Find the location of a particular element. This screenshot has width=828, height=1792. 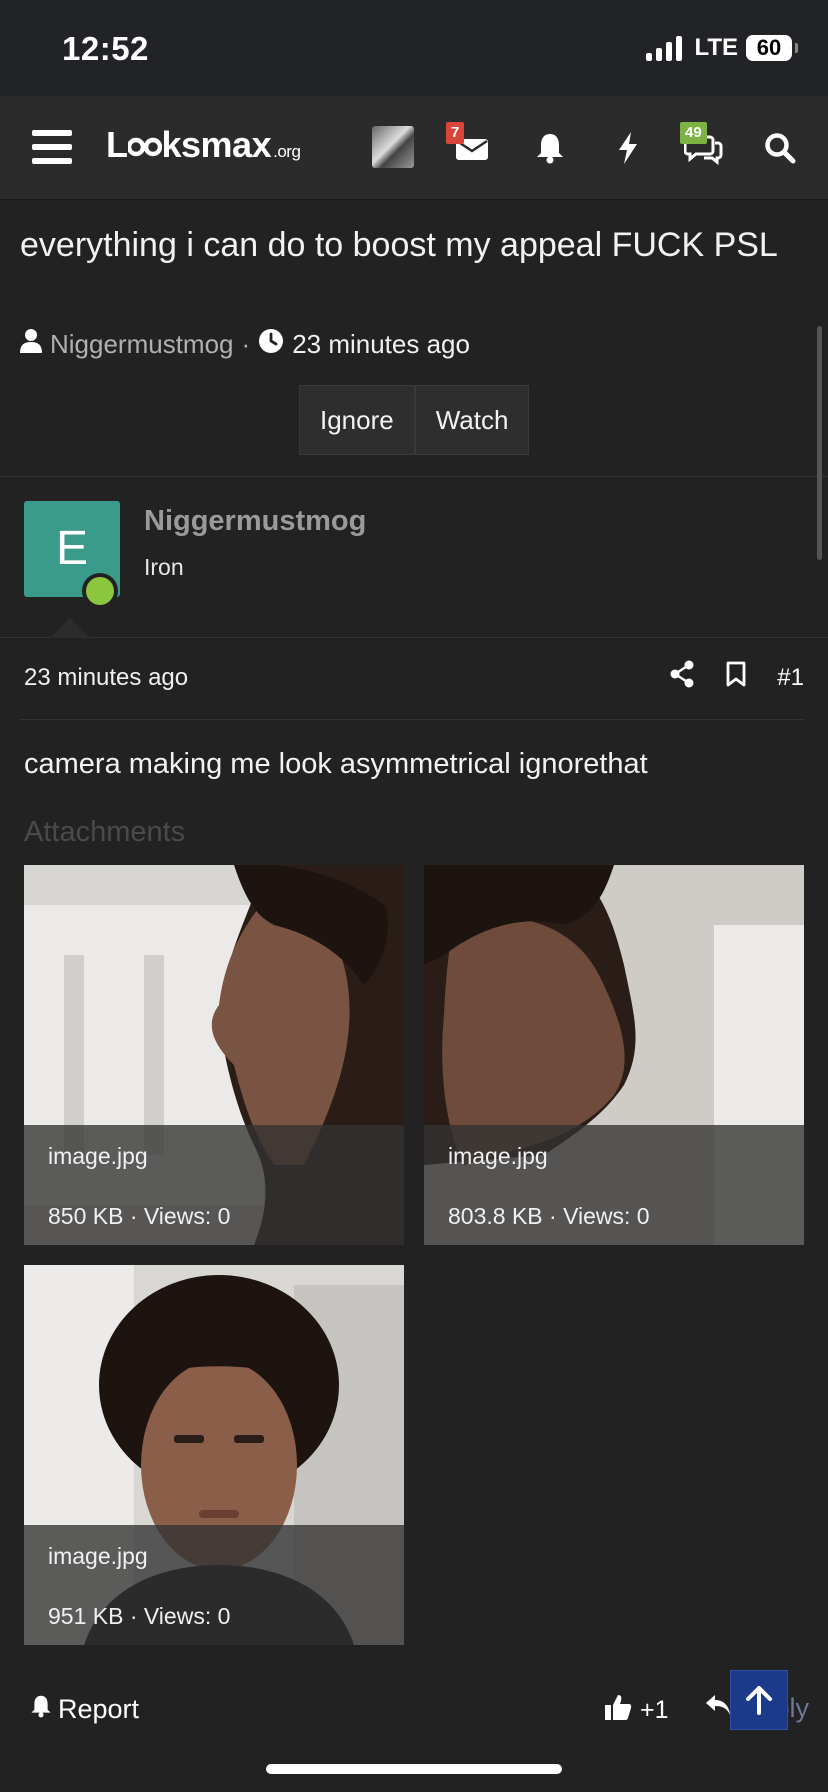

scrollbar is located at coordinates (819, 443).